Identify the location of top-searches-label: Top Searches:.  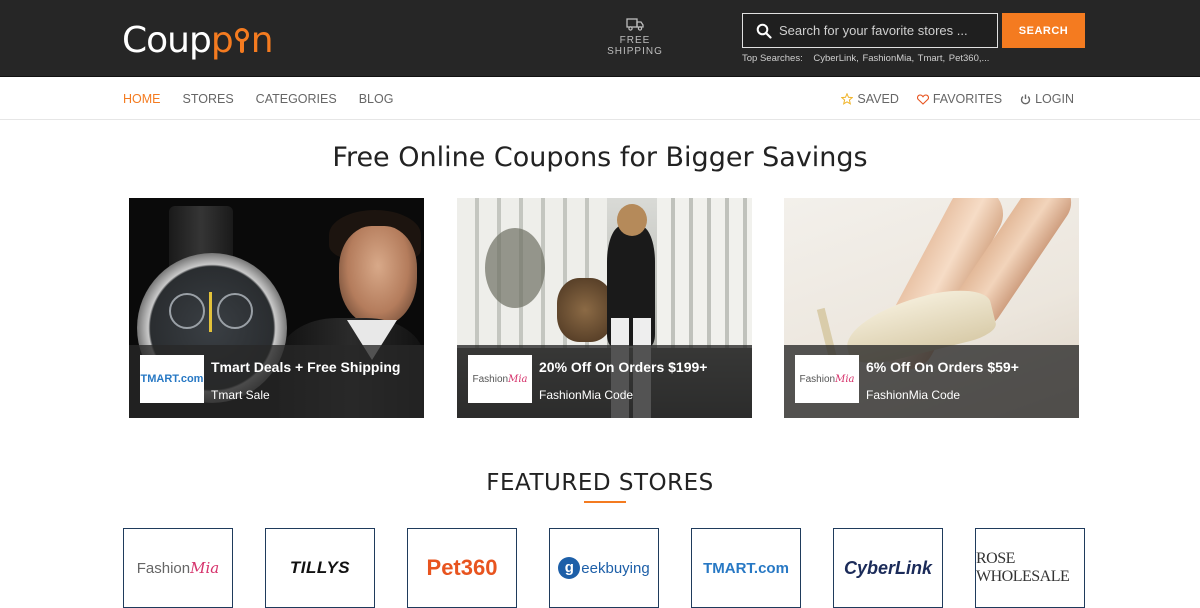
(772, 58).